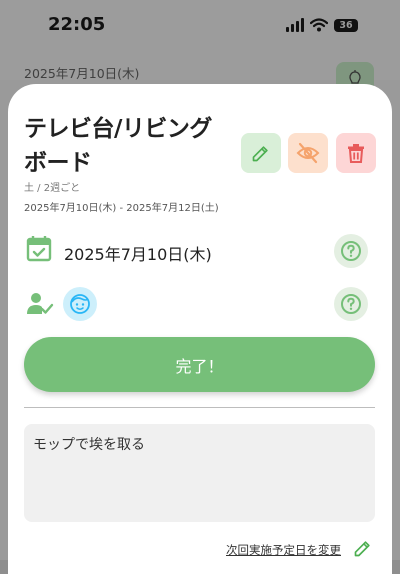  I want to click on task-frequency: 土 / 2週ごと, so click(52, 188).